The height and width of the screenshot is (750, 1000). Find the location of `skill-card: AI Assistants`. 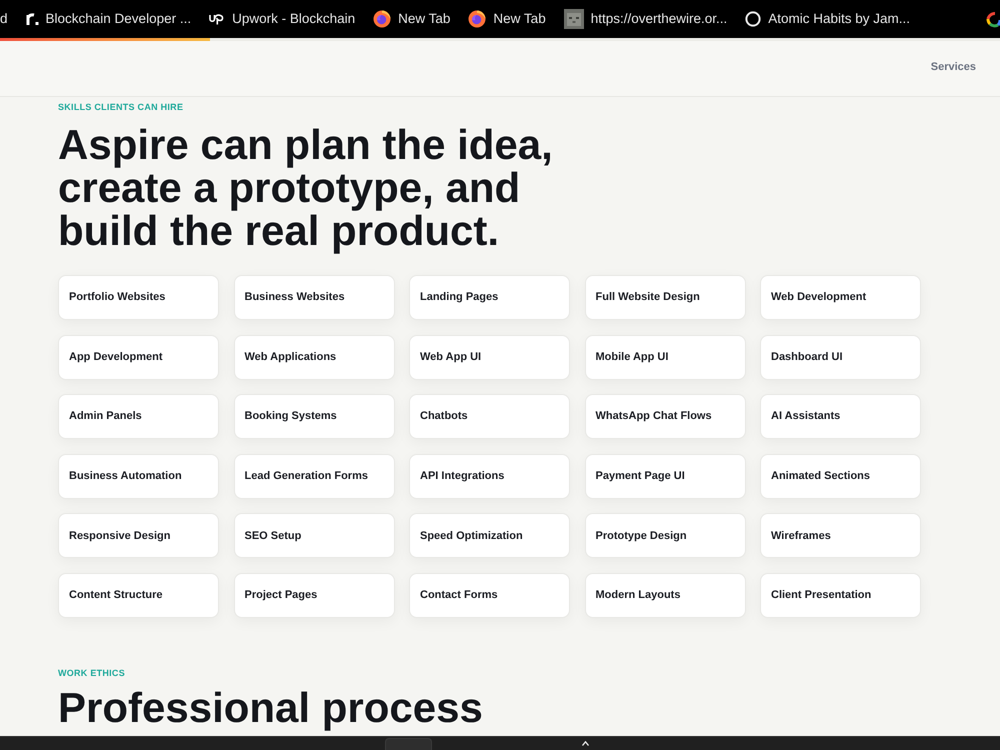

skill-card: AI Assistants is located at coordinates (840, 417).